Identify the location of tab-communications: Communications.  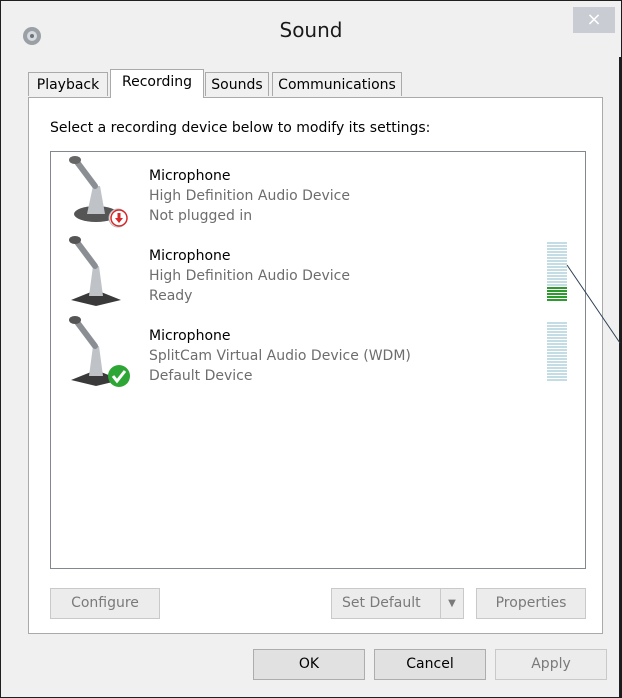
(337, 84).